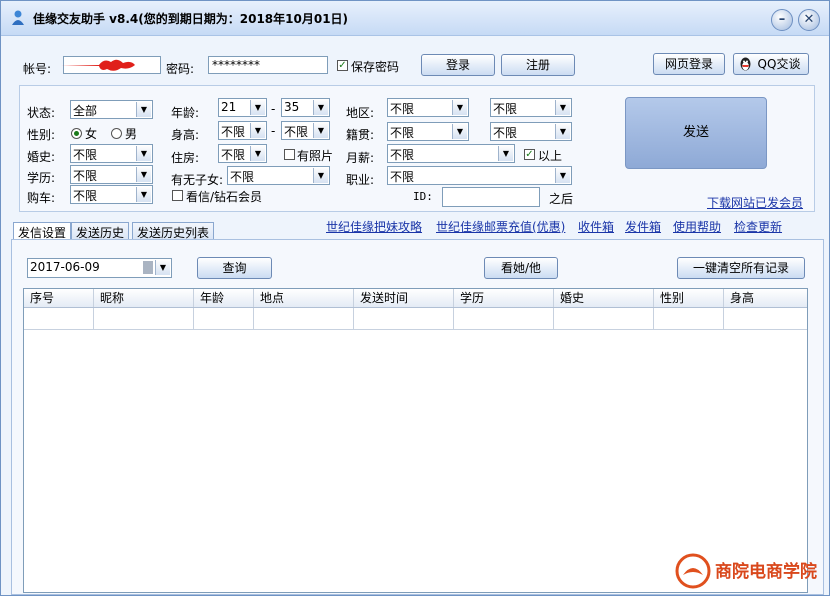 The height and width of the screenshot is (596, 830). I want to click on age-max-select: 35 ▼, so click(305, 107).